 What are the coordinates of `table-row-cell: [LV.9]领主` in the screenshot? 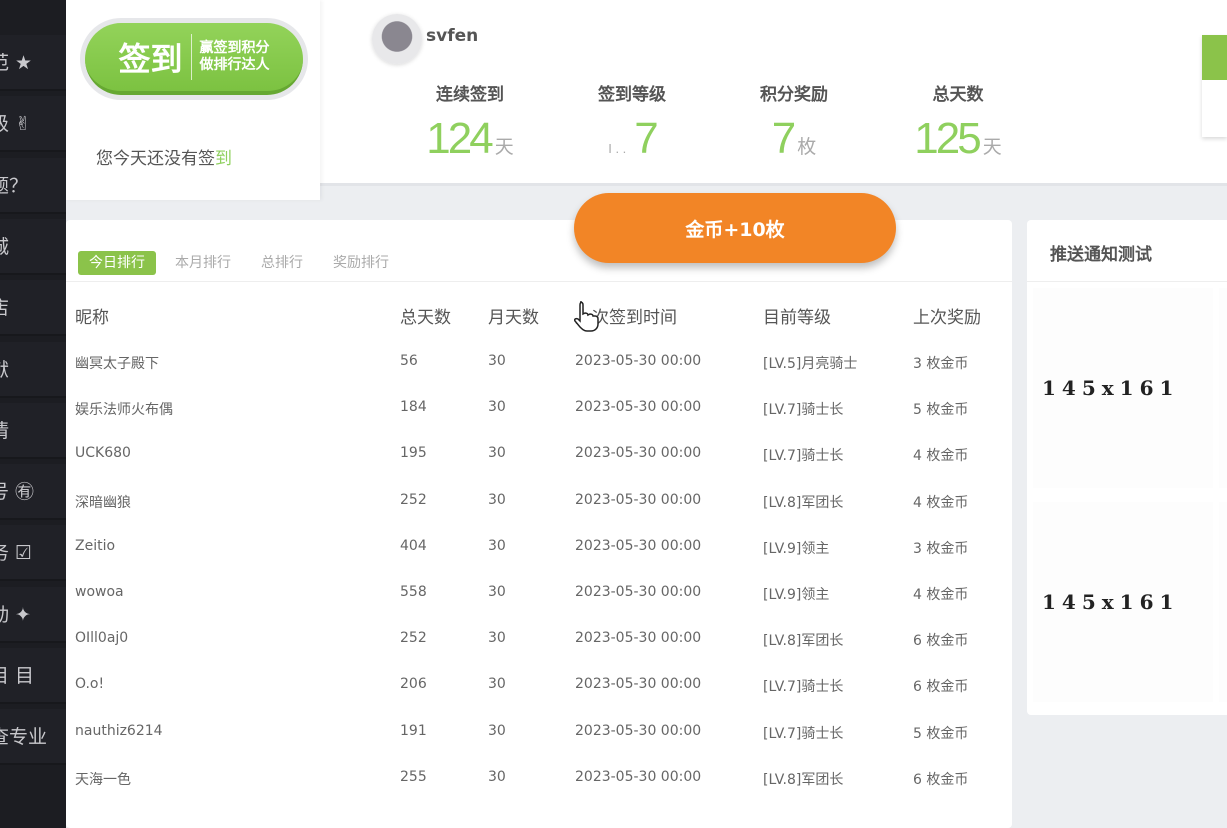 It's located at (796, 595).